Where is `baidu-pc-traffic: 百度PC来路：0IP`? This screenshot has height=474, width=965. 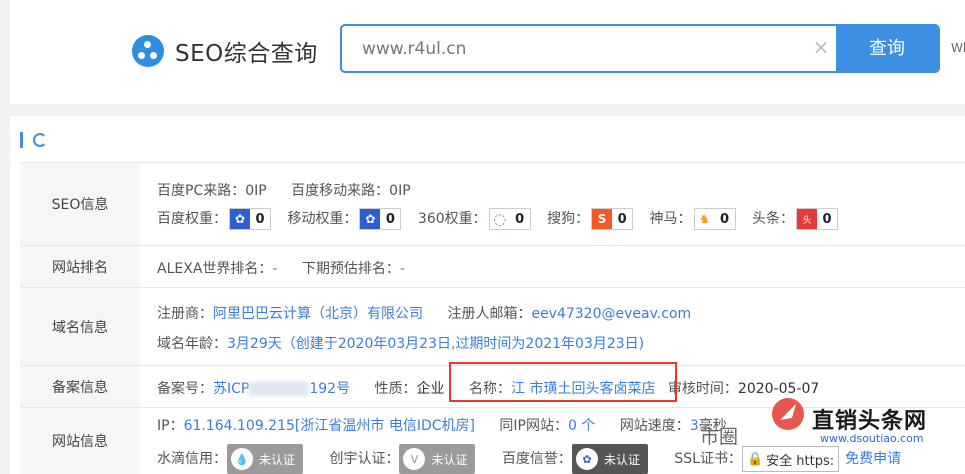 baidu-pc-traffic: 百度PC来路：0IP is located at coordinates (212, 191).